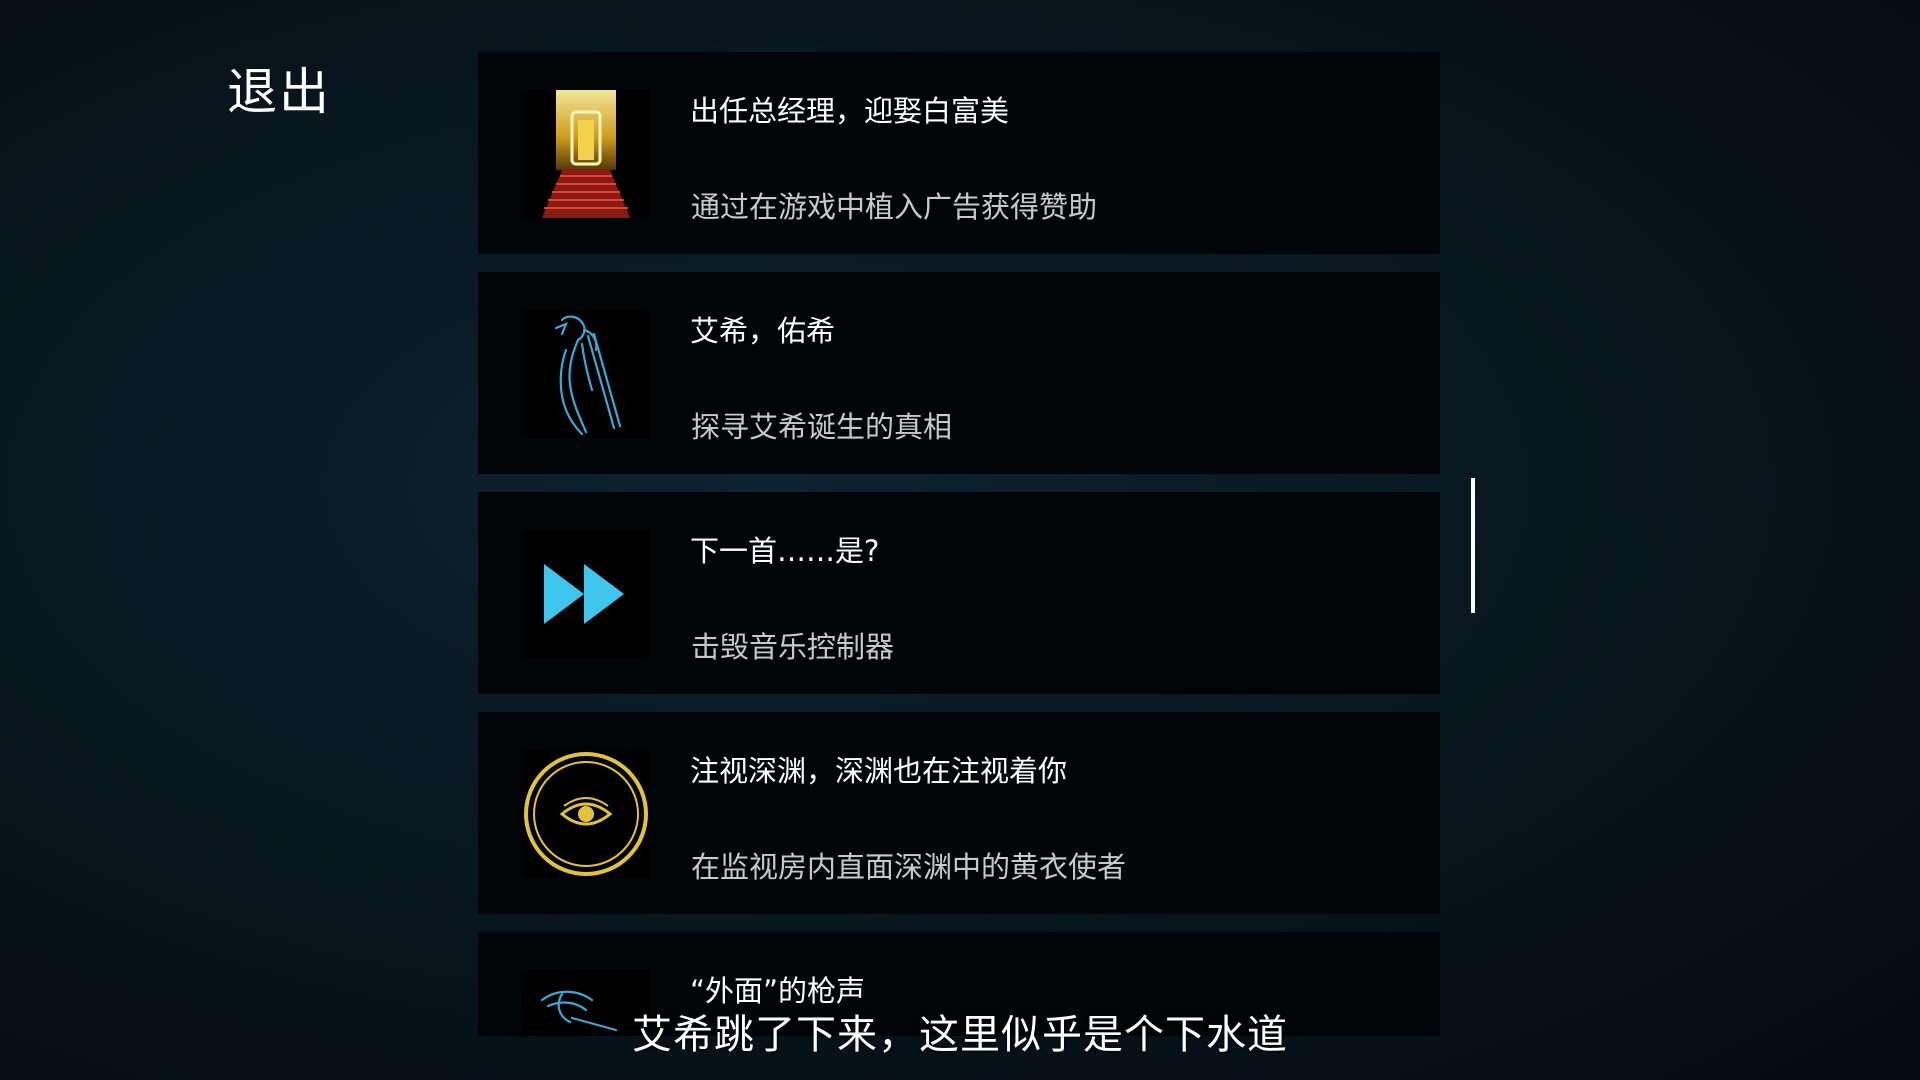 The width and height of the screenshot is (1920, 1080). I want to click on achievement-title: 艾希，佑希, so click(763, 331).